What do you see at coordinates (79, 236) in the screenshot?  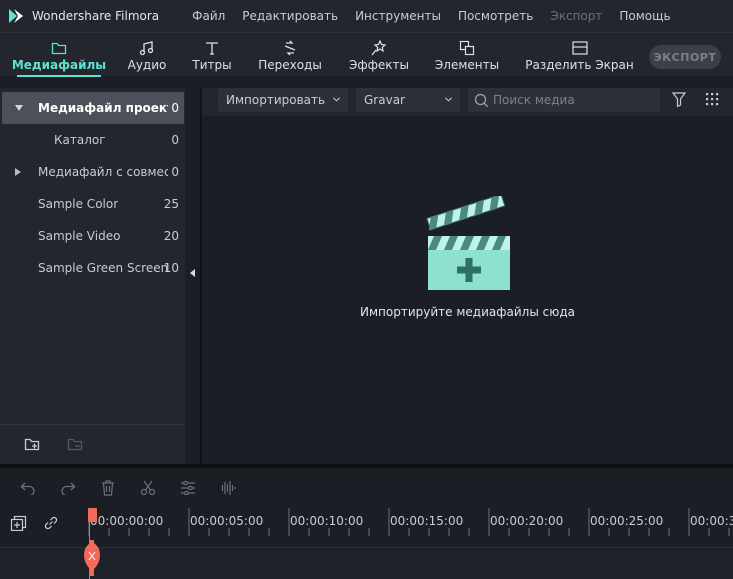 I see `sidebar-item-label: Sample Video` at bounding box center [79, 236].